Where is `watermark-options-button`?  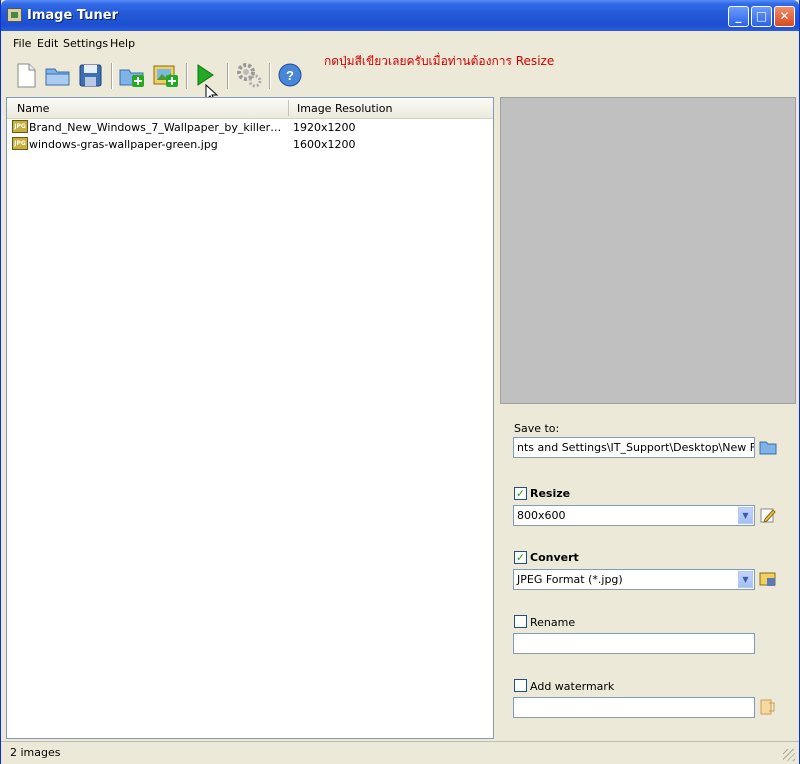
watermark-options-button is located at coordinates (768, 707).